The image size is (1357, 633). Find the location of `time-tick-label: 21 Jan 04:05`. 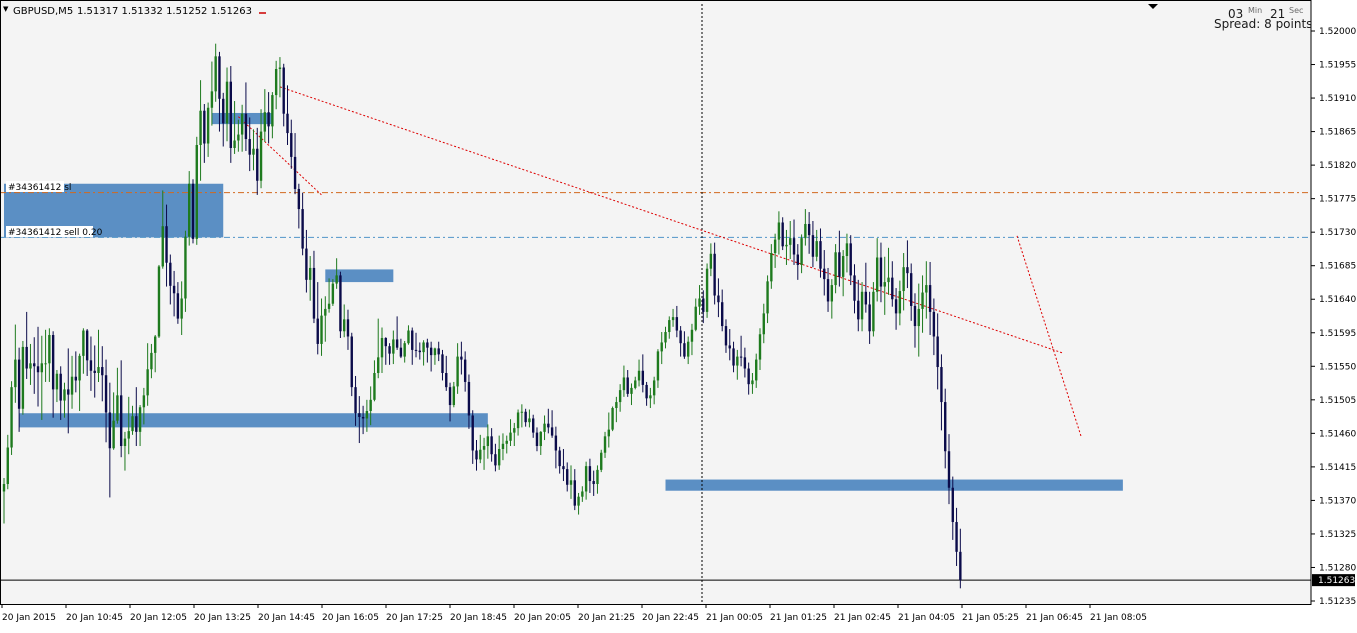

time-tick-label: 21 Jan 04:05 is located at coordinates (926, 618).